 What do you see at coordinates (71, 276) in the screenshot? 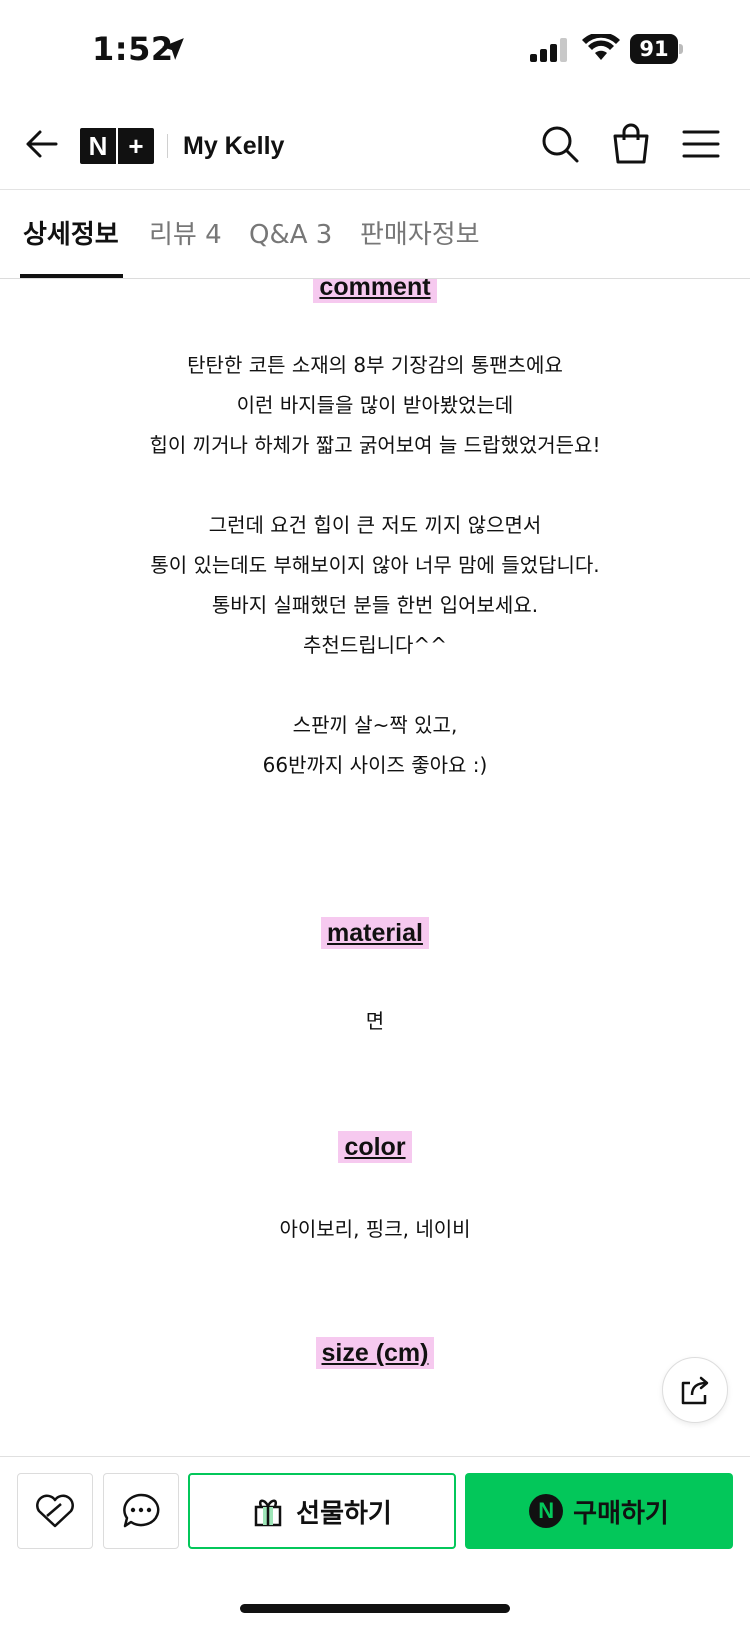
I see `active-tab-indicator` at bounding box center [71, 276].